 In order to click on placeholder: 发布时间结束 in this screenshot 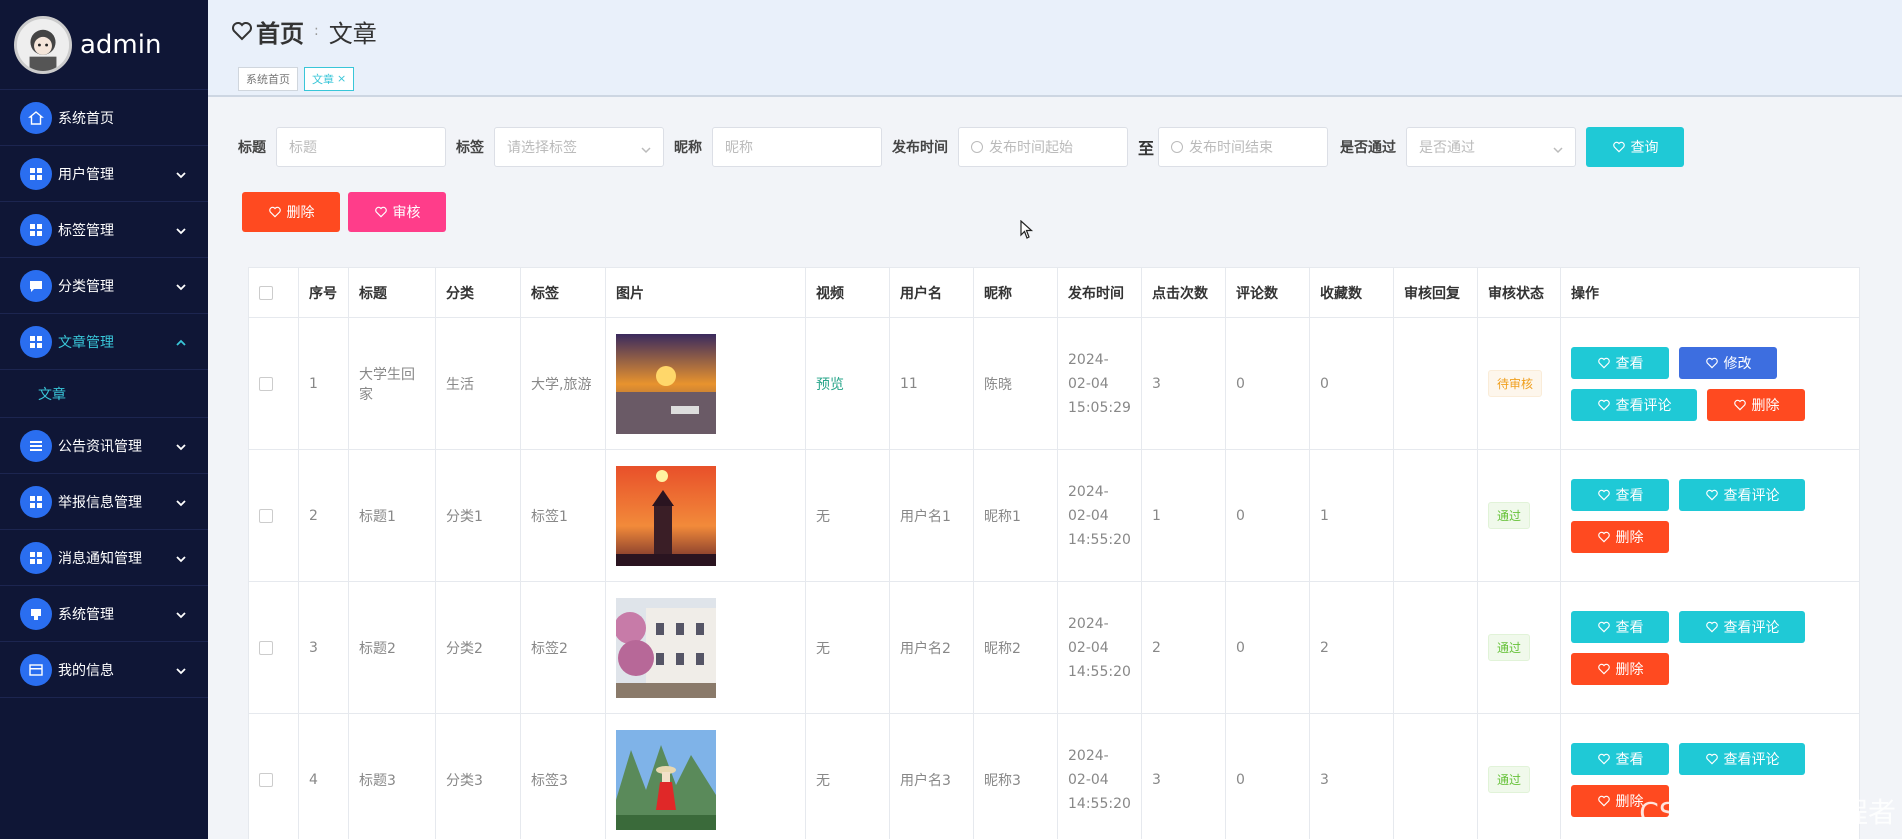, I will do `click(1231, 148)`.